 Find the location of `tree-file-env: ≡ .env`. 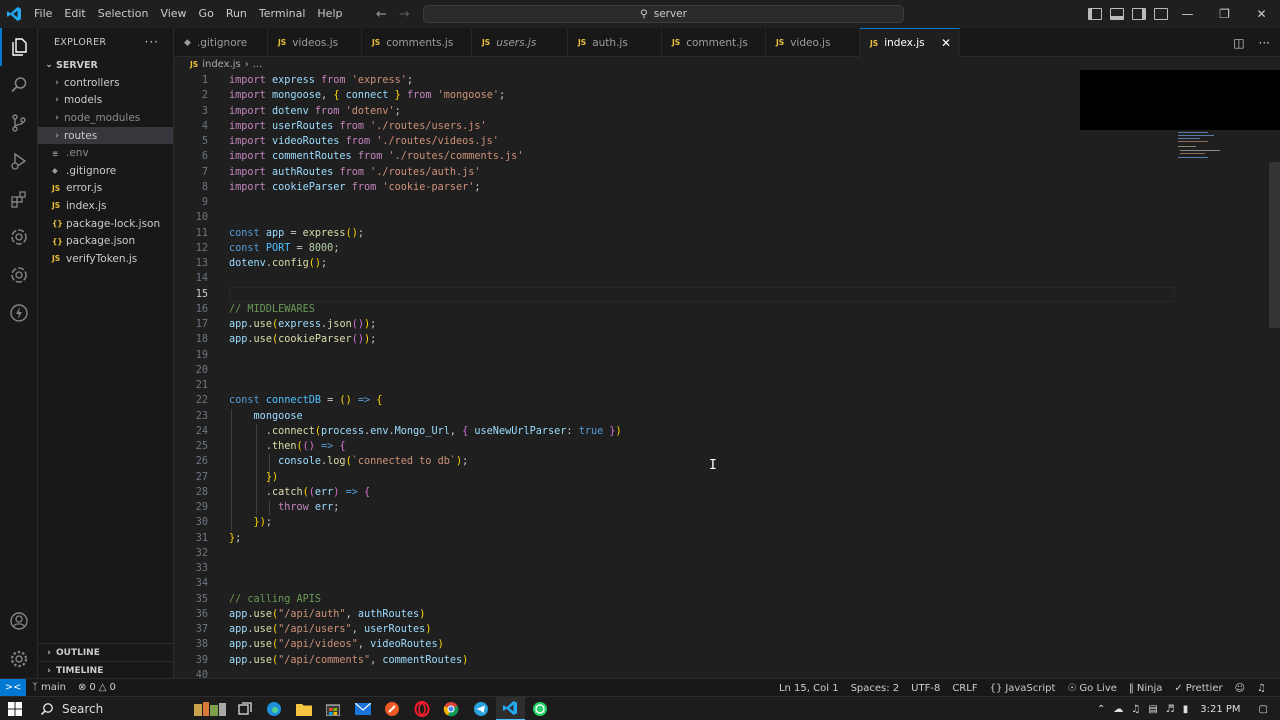

tree-file-env: ≡ .env is located at coordinates (105, 153).